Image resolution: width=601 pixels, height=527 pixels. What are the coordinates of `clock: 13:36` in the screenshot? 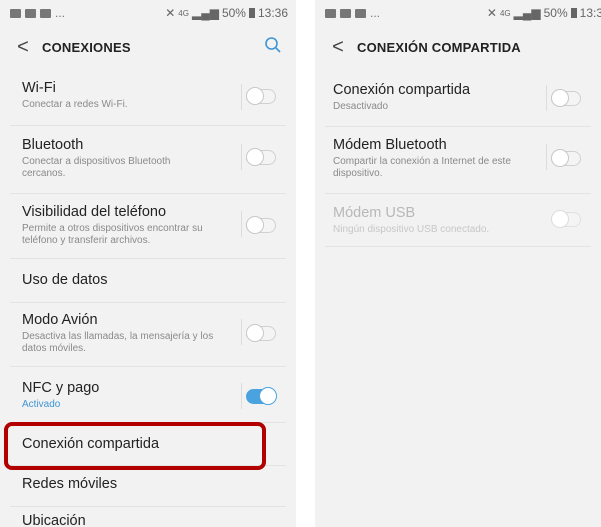 It's located at (272, 13).